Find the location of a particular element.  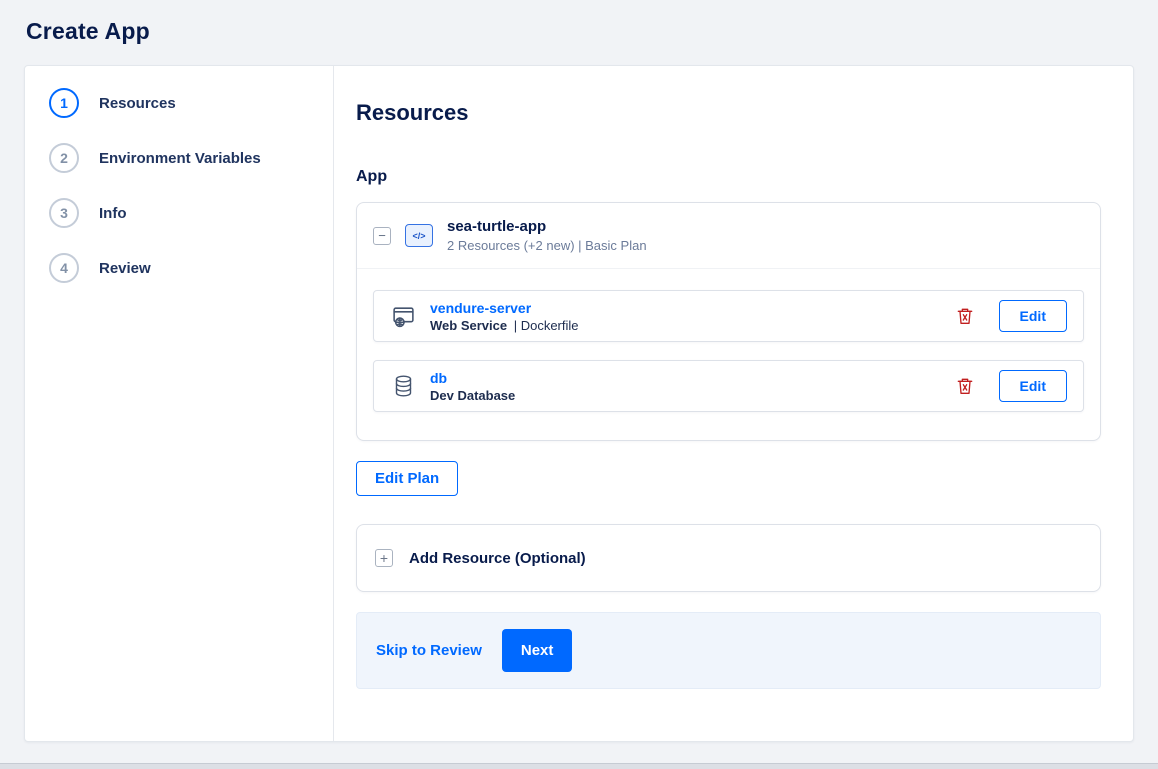

stepper-step-resources: 1 Resources is located at coordinates (191, 103).